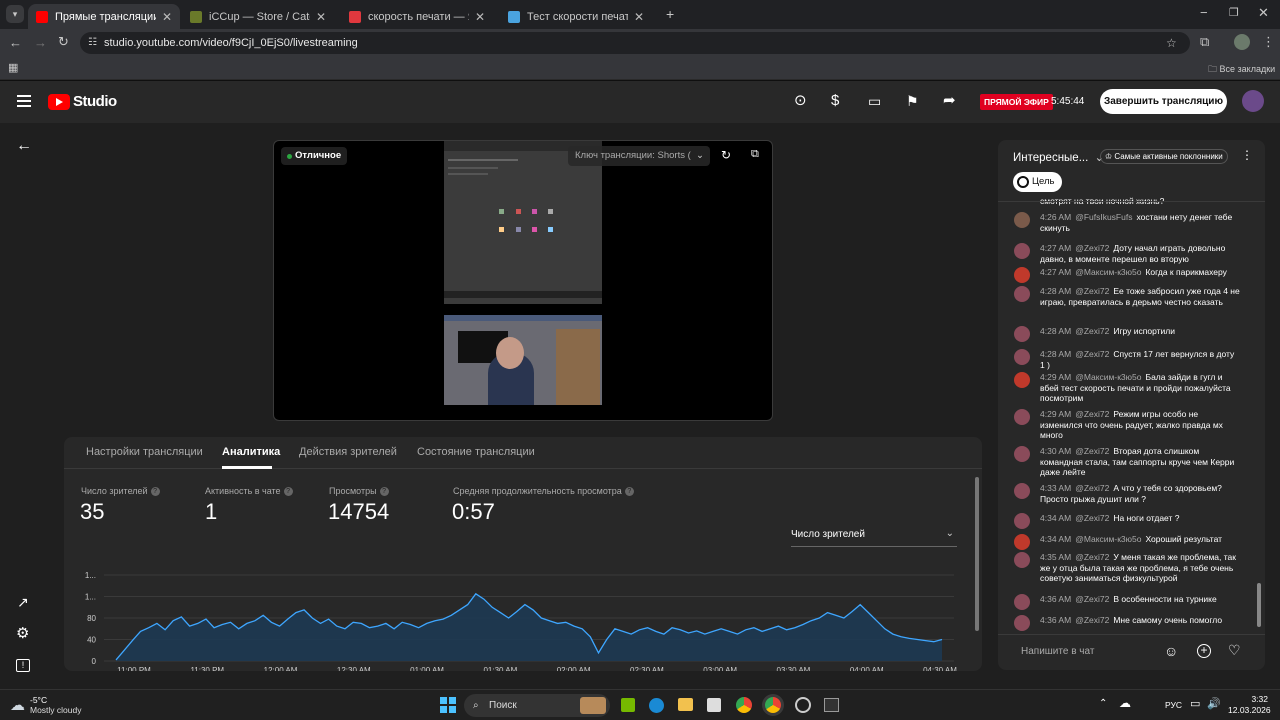 The width and height of the screenshot is (1280, 720). Describe the element at coordinates (874, 537) in the screenshot. I see `metric-select: Число зрителей ⌄` at that location.